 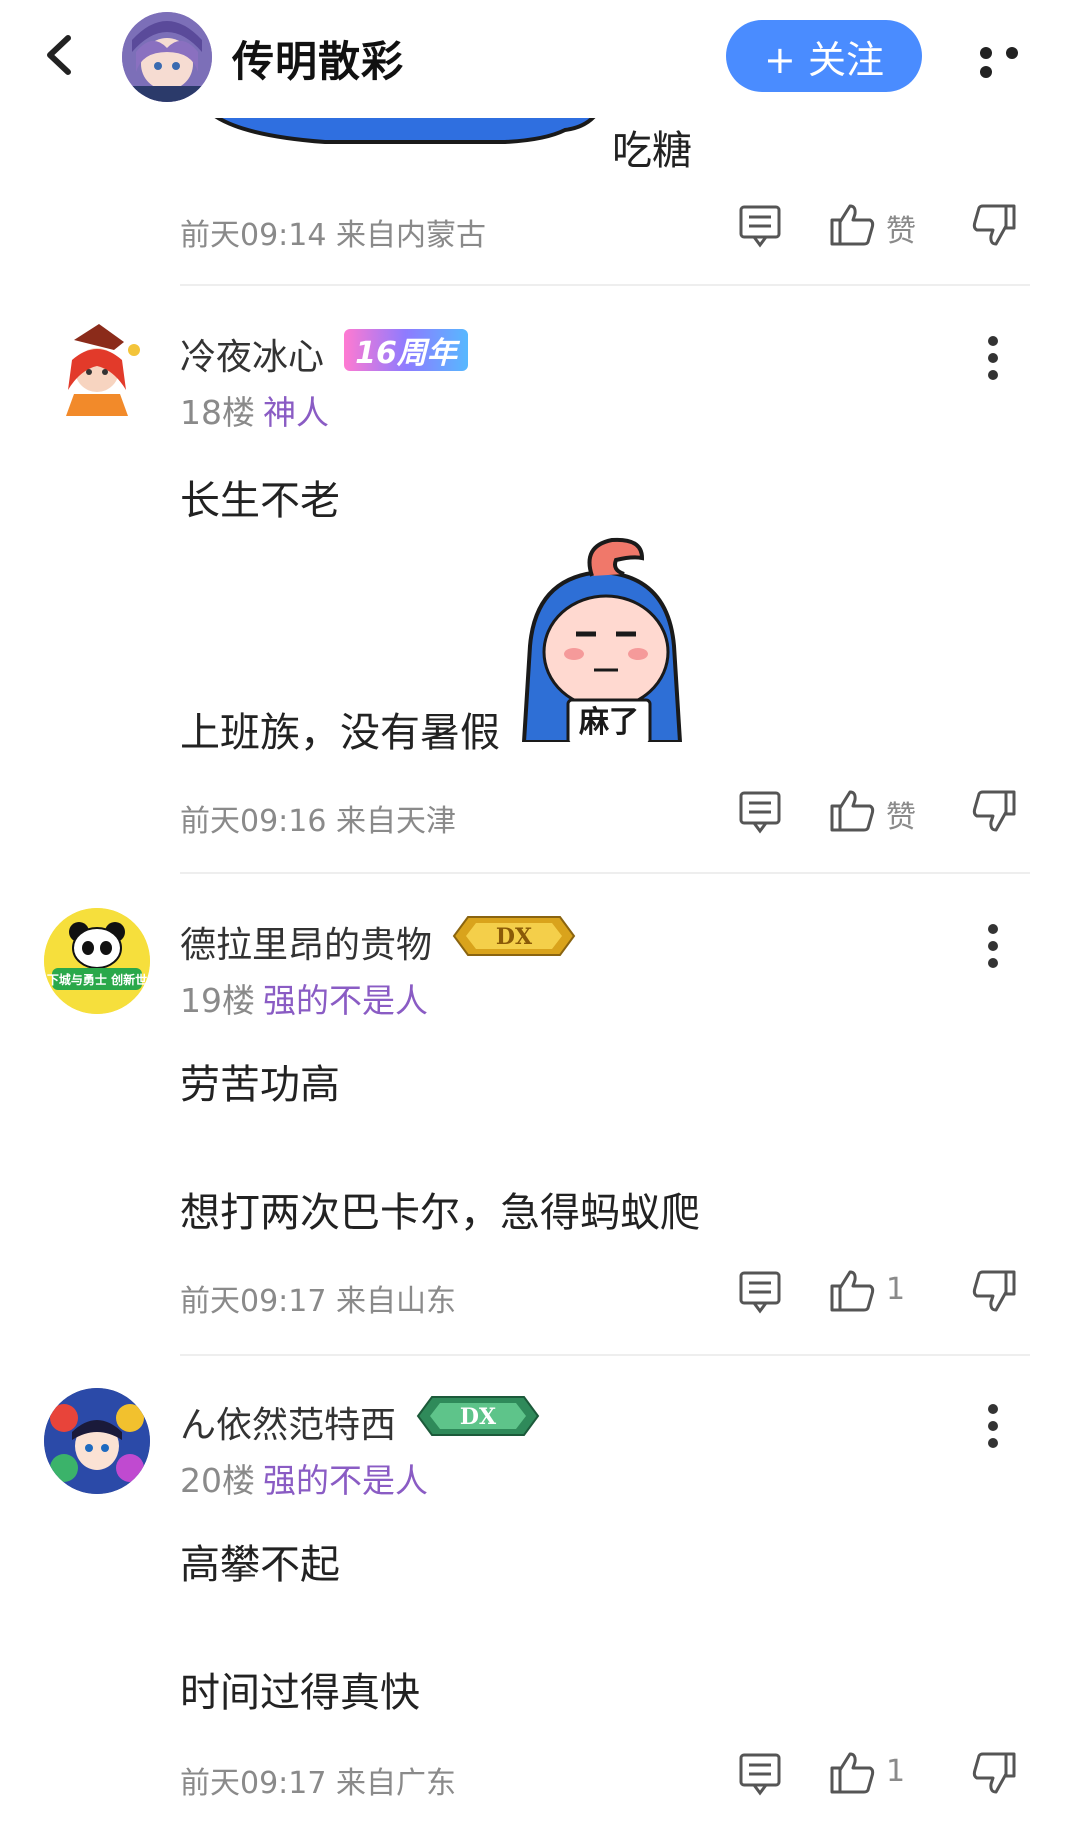 I want to click on author-avatar, so click(x=167, y=57).